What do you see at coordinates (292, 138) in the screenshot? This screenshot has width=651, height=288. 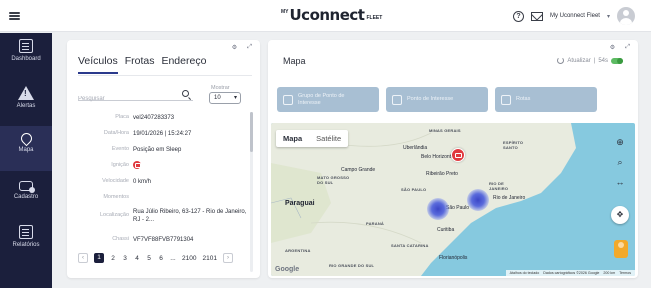 I see `map-type-map: Mapa` at bounding box center [292, 138].